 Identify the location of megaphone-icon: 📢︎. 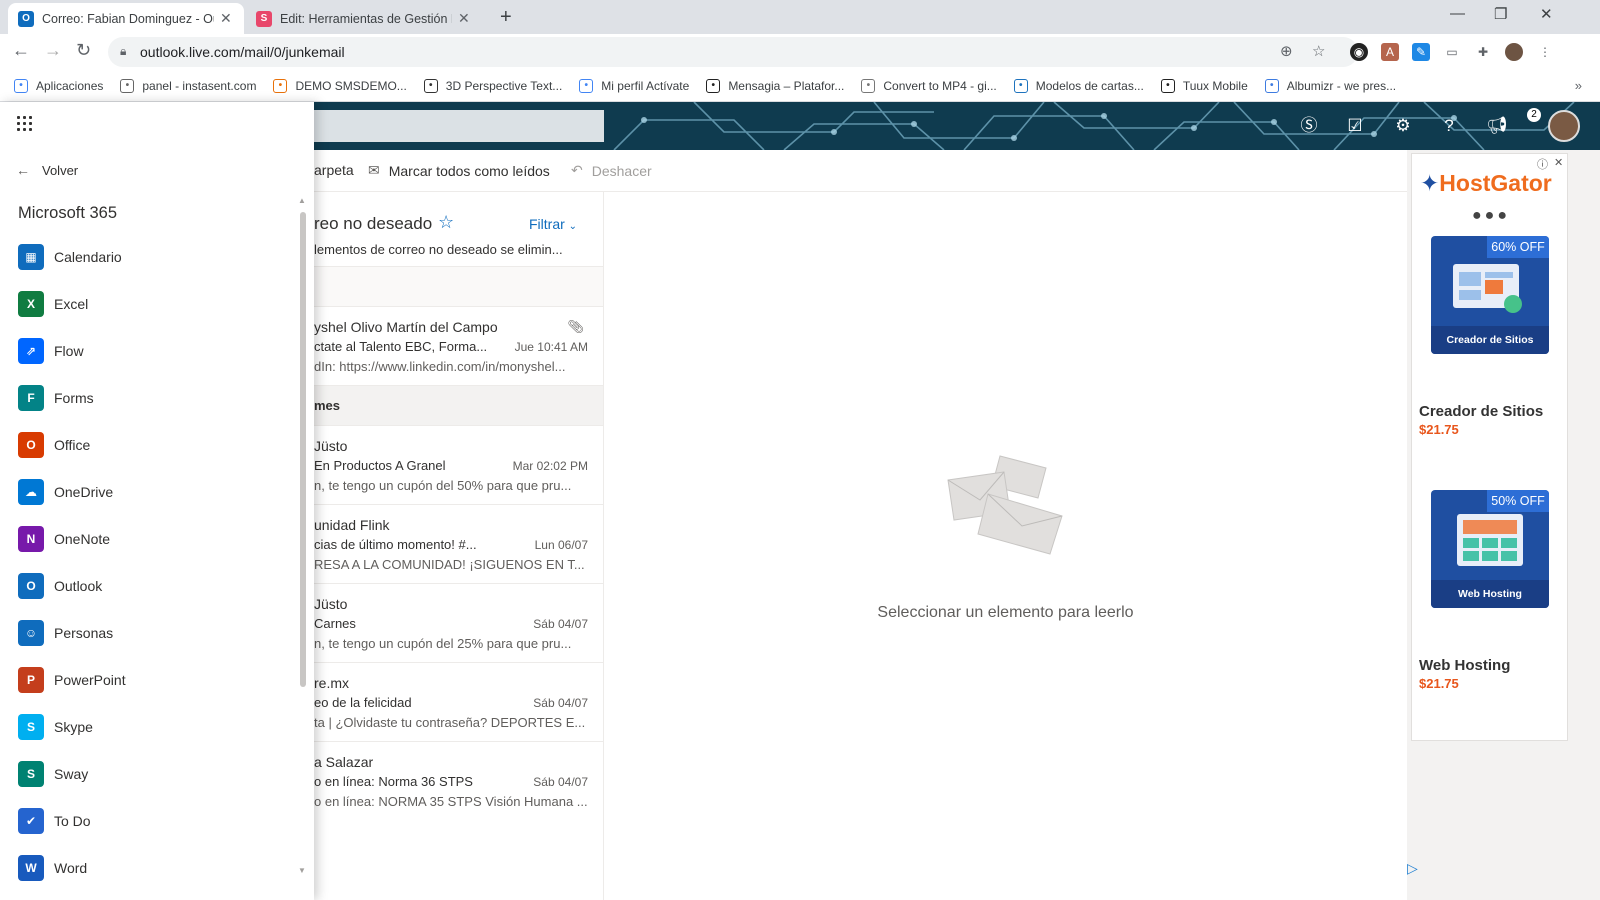
(1497, 126).